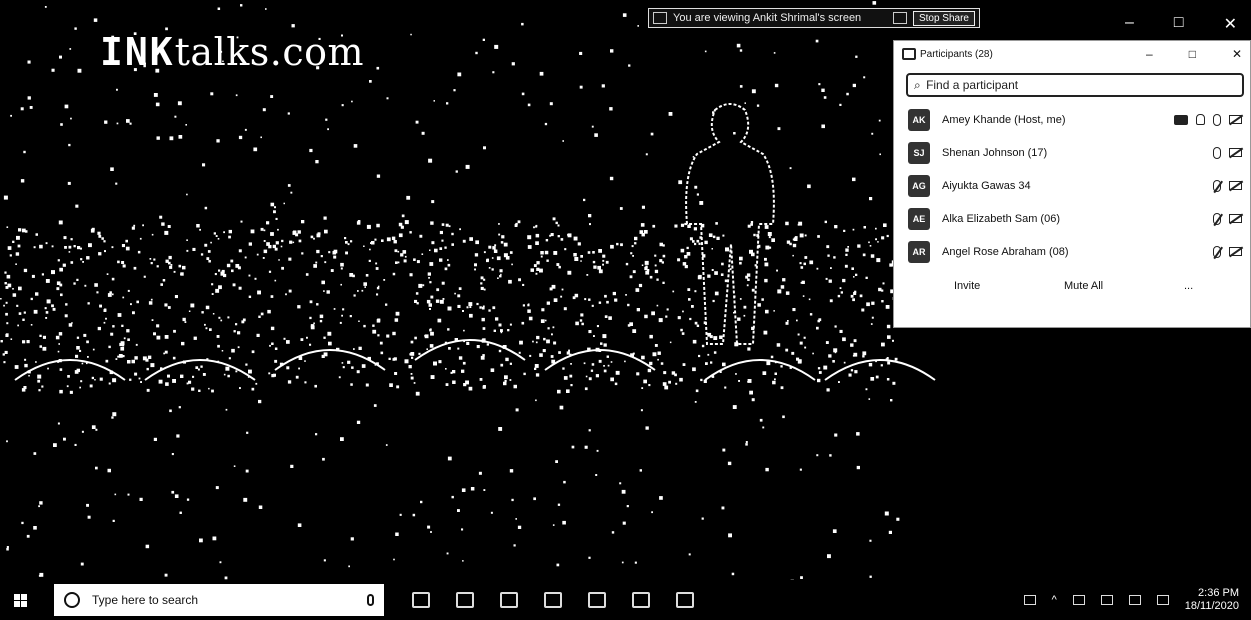  Describe the element at coordinates (597, 600) in the screenshot. I see `mail-icon` at that location.